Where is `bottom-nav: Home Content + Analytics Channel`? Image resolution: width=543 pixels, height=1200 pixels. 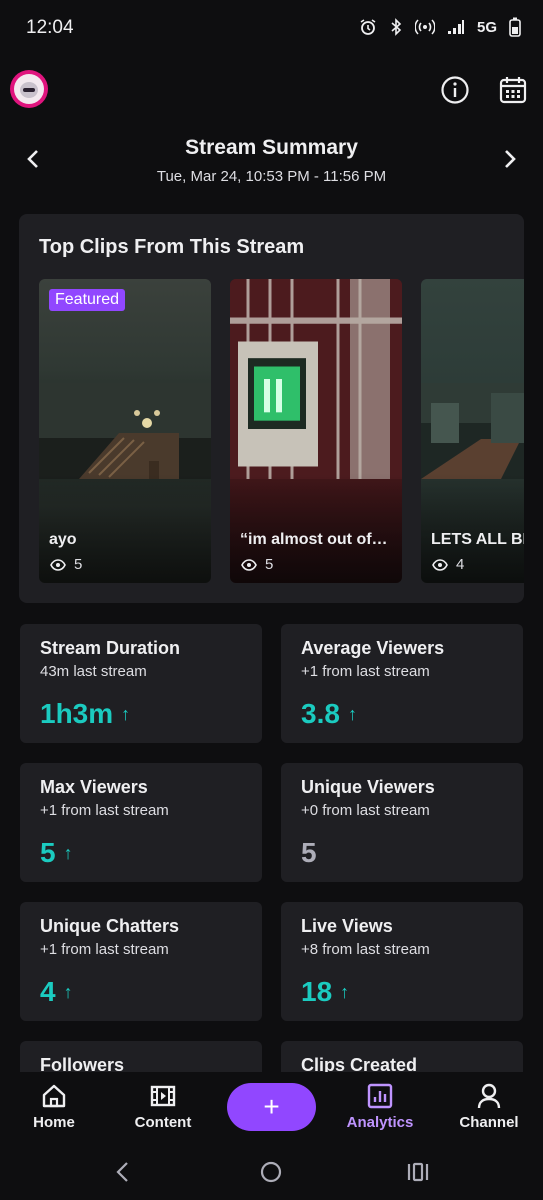 bottom-nav: Home Content + Analytics Channel is located at coordinates (271, 1111).